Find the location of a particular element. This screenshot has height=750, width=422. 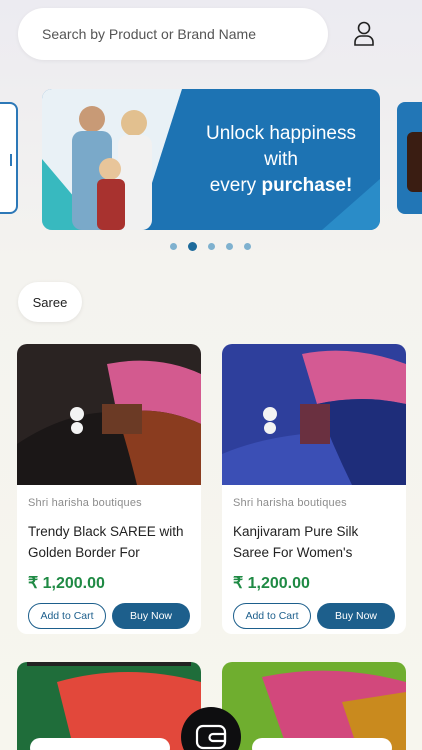

wallet-icon is located at coordinates (211, 737).